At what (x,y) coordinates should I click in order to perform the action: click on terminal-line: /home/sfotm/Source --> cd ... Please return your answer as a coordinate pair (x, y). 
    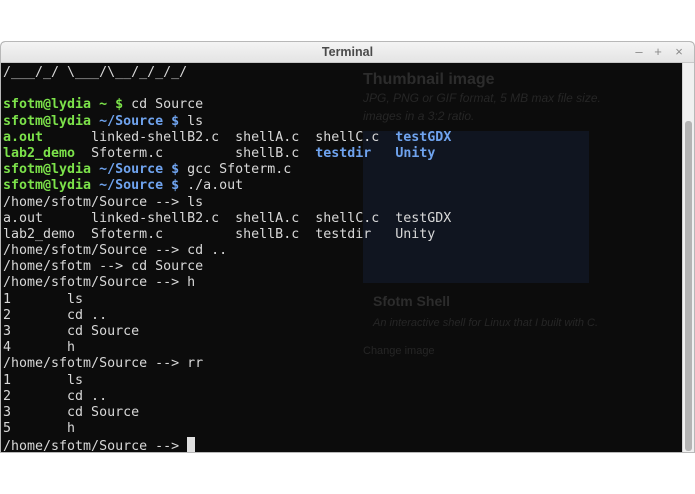
    Looking at the image, I should click on (227, 251).